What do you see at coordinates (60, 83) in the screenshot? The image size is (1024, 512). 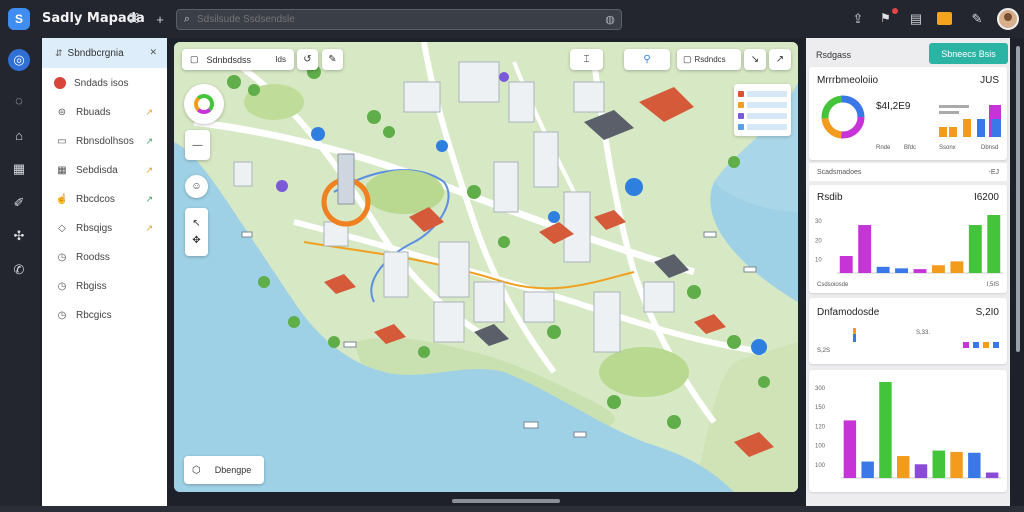 I see `alert-icon` at bounding box center [60, 83].